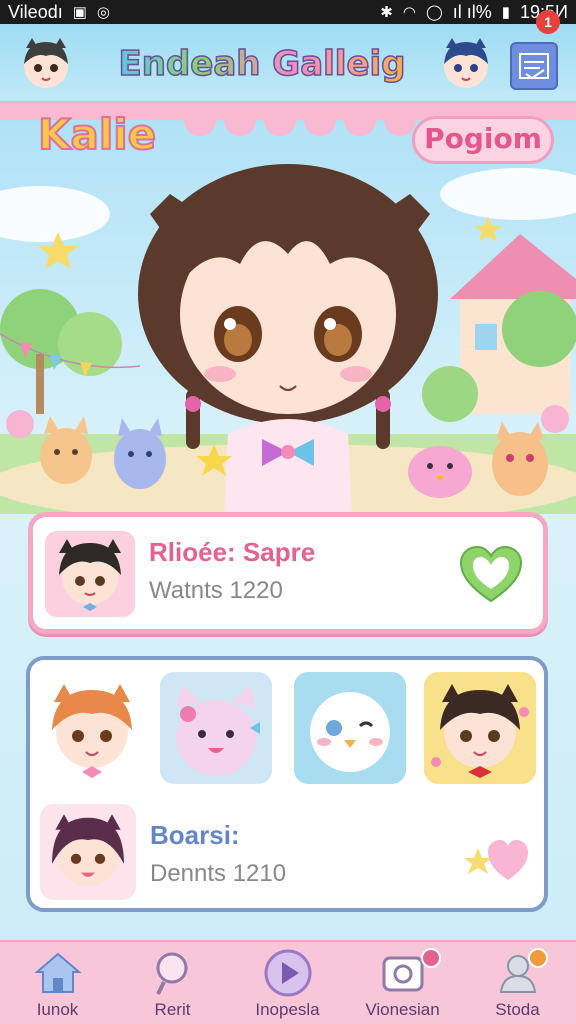 The image size is (576, 1024). What do you see at coordinates (409, 12) in the screenshot?
I see `wifi-icon: ◠` at bounding box center [409, 12].